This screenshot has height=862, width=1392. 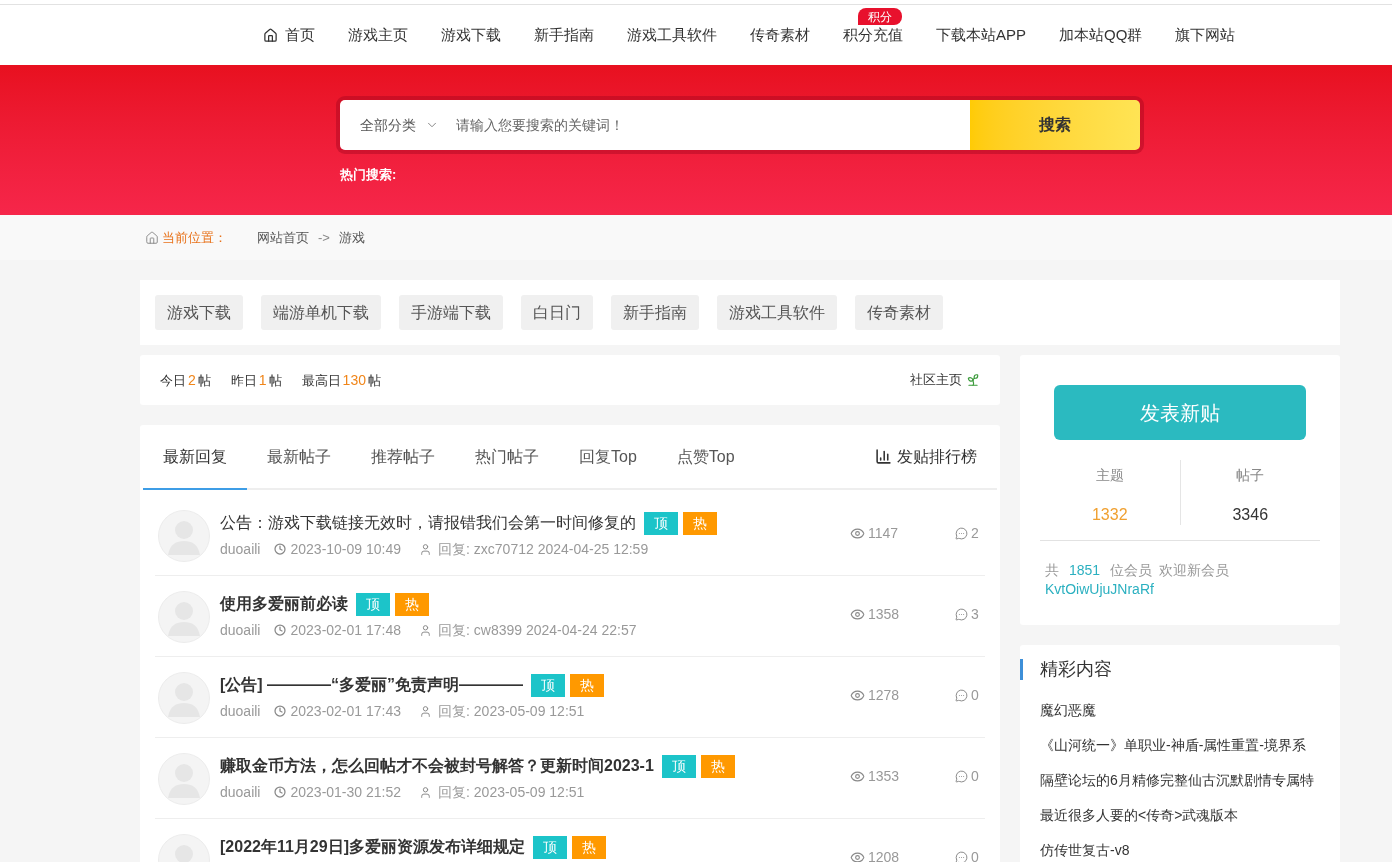 I want to click on bar-chart-icon, so click(x=883, y=456).